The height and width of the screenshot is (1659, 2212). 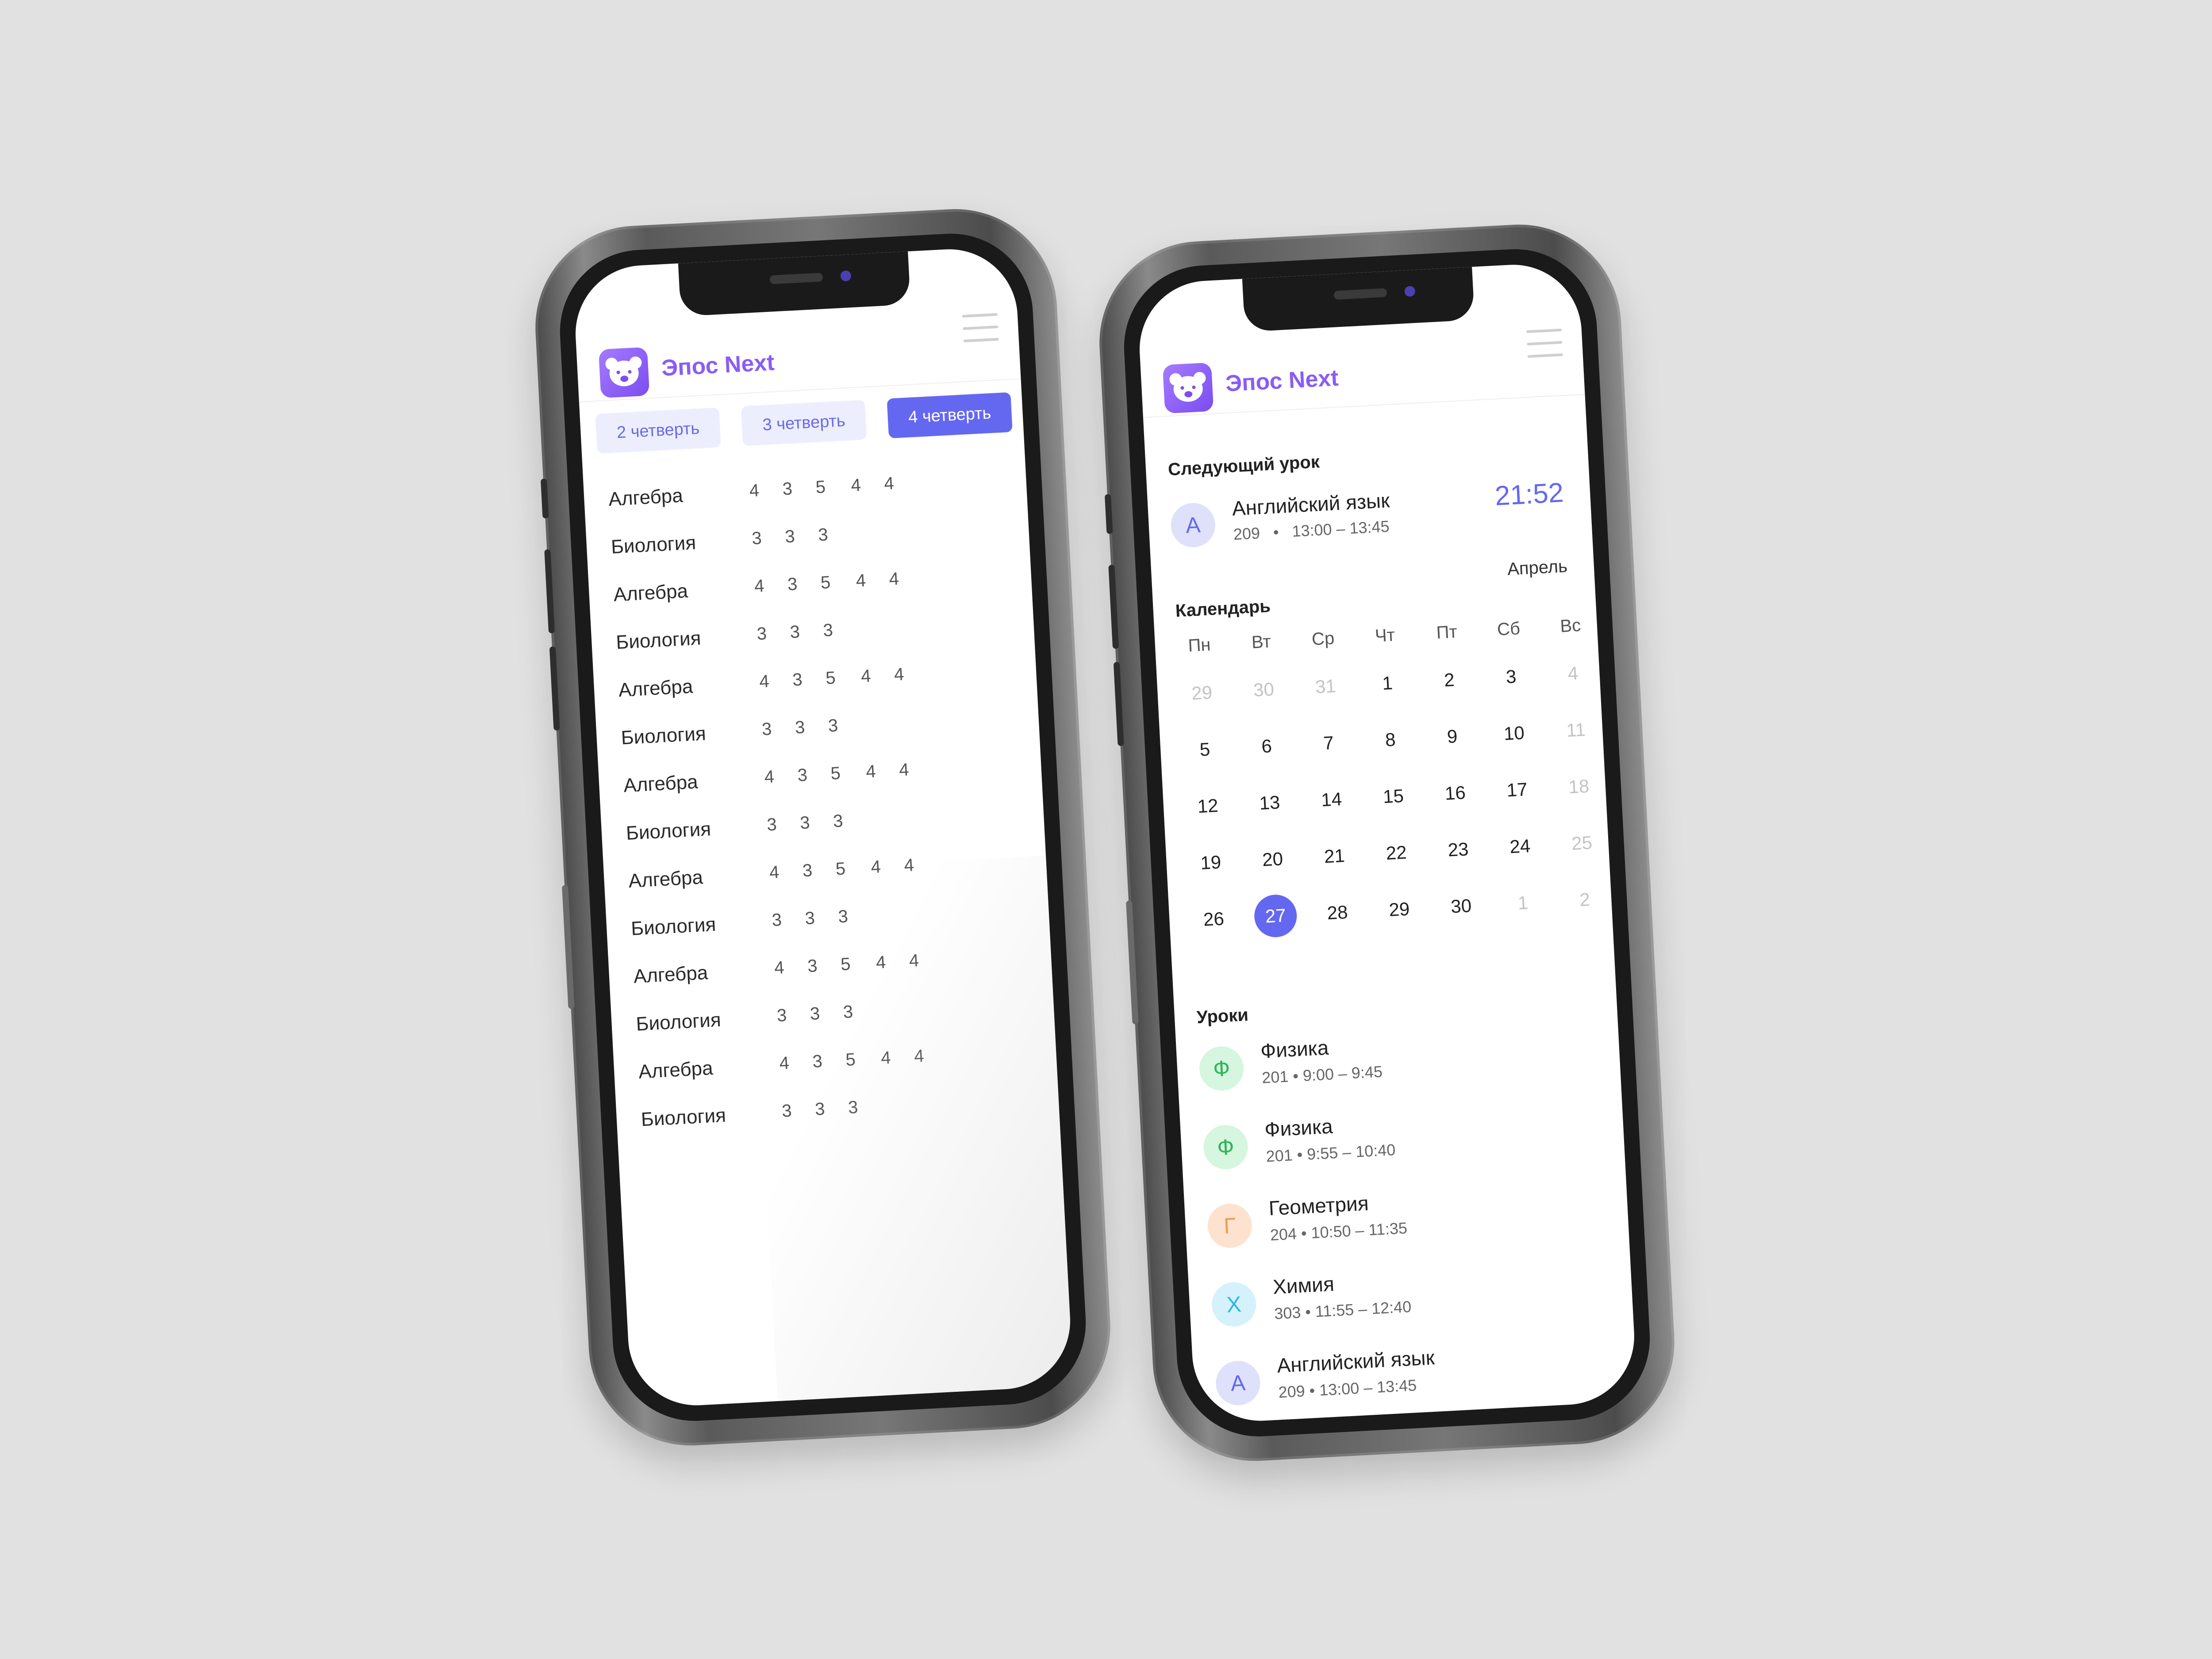 What do you see at coordinates (804, 423) in the screenshot?
I see `tab-quarter-3: 3 четверть` at bounding box center [804, 423].